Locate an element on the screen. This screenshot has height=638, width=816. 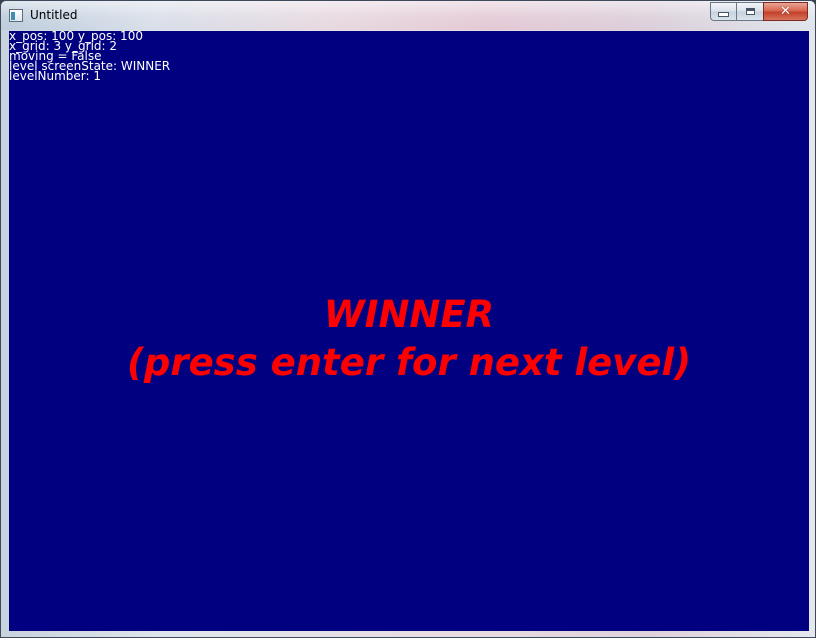
title-bar: Untitled ✕ is located at coordinates (408, 15).